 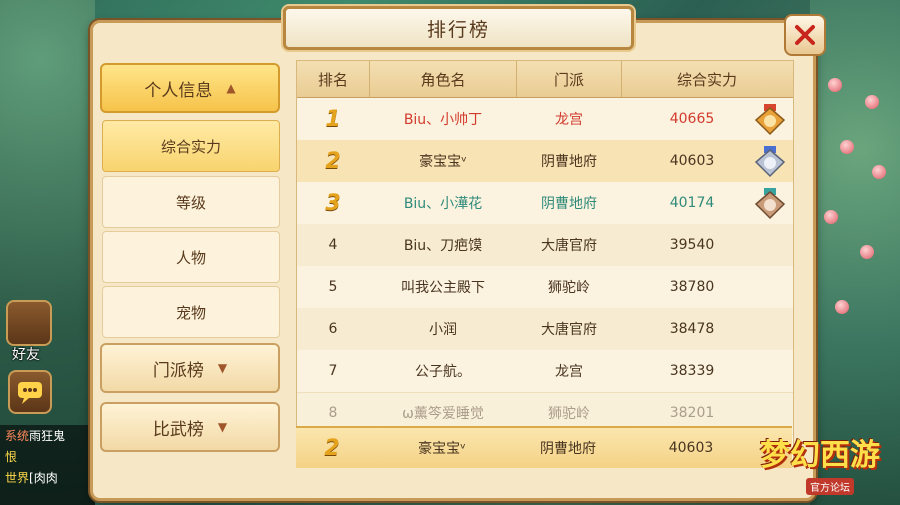 I want to click on menu-category-label: 个人信息, so click(x=178, y=90).